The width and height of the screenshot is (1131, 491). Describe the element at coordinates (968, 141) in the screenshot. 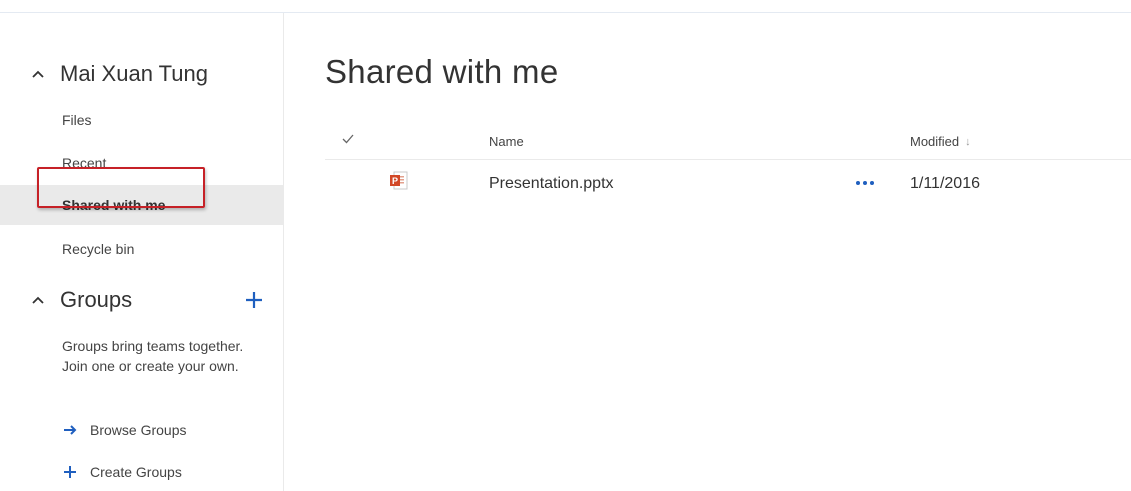

I see `sort-descending-icon: ↓` at that location.